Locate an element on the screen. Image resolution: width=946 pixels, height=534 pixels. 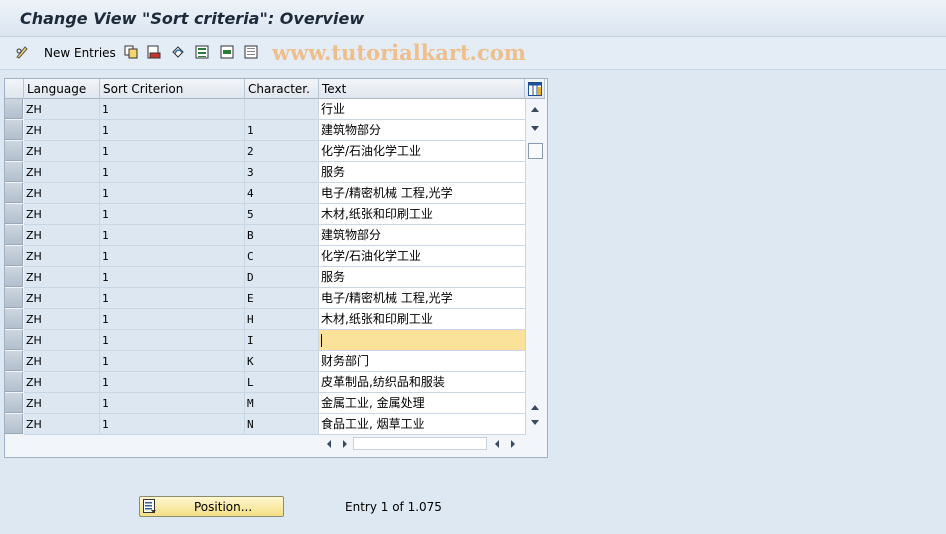
scroll-left-icon is located at coordinates (329, 444).